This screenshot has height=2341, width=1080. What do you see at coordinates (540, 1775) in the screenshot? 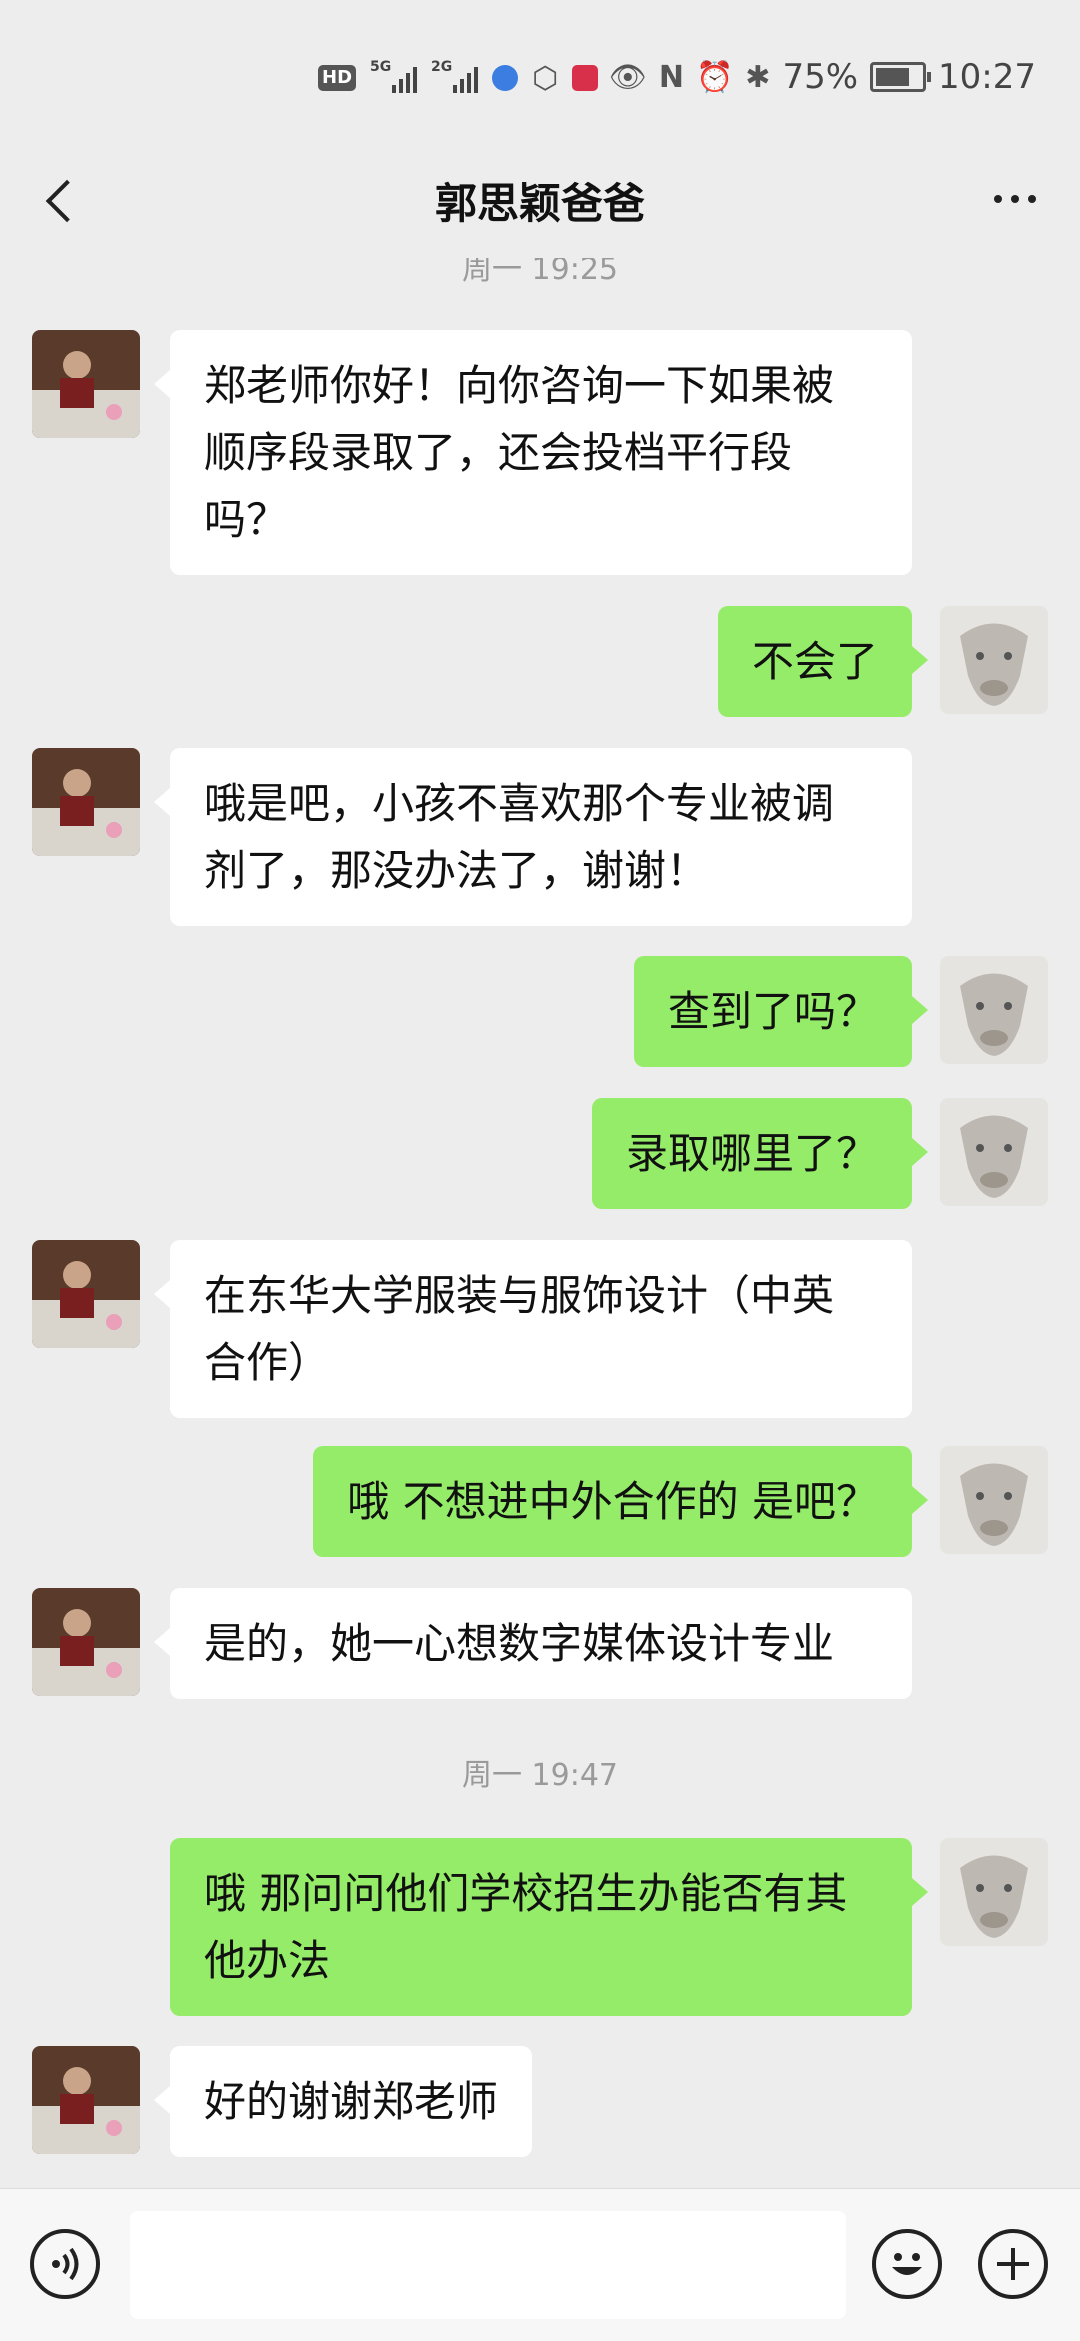
I see `timestamp: 周一 19:47` at bounding box center [540, 1775].